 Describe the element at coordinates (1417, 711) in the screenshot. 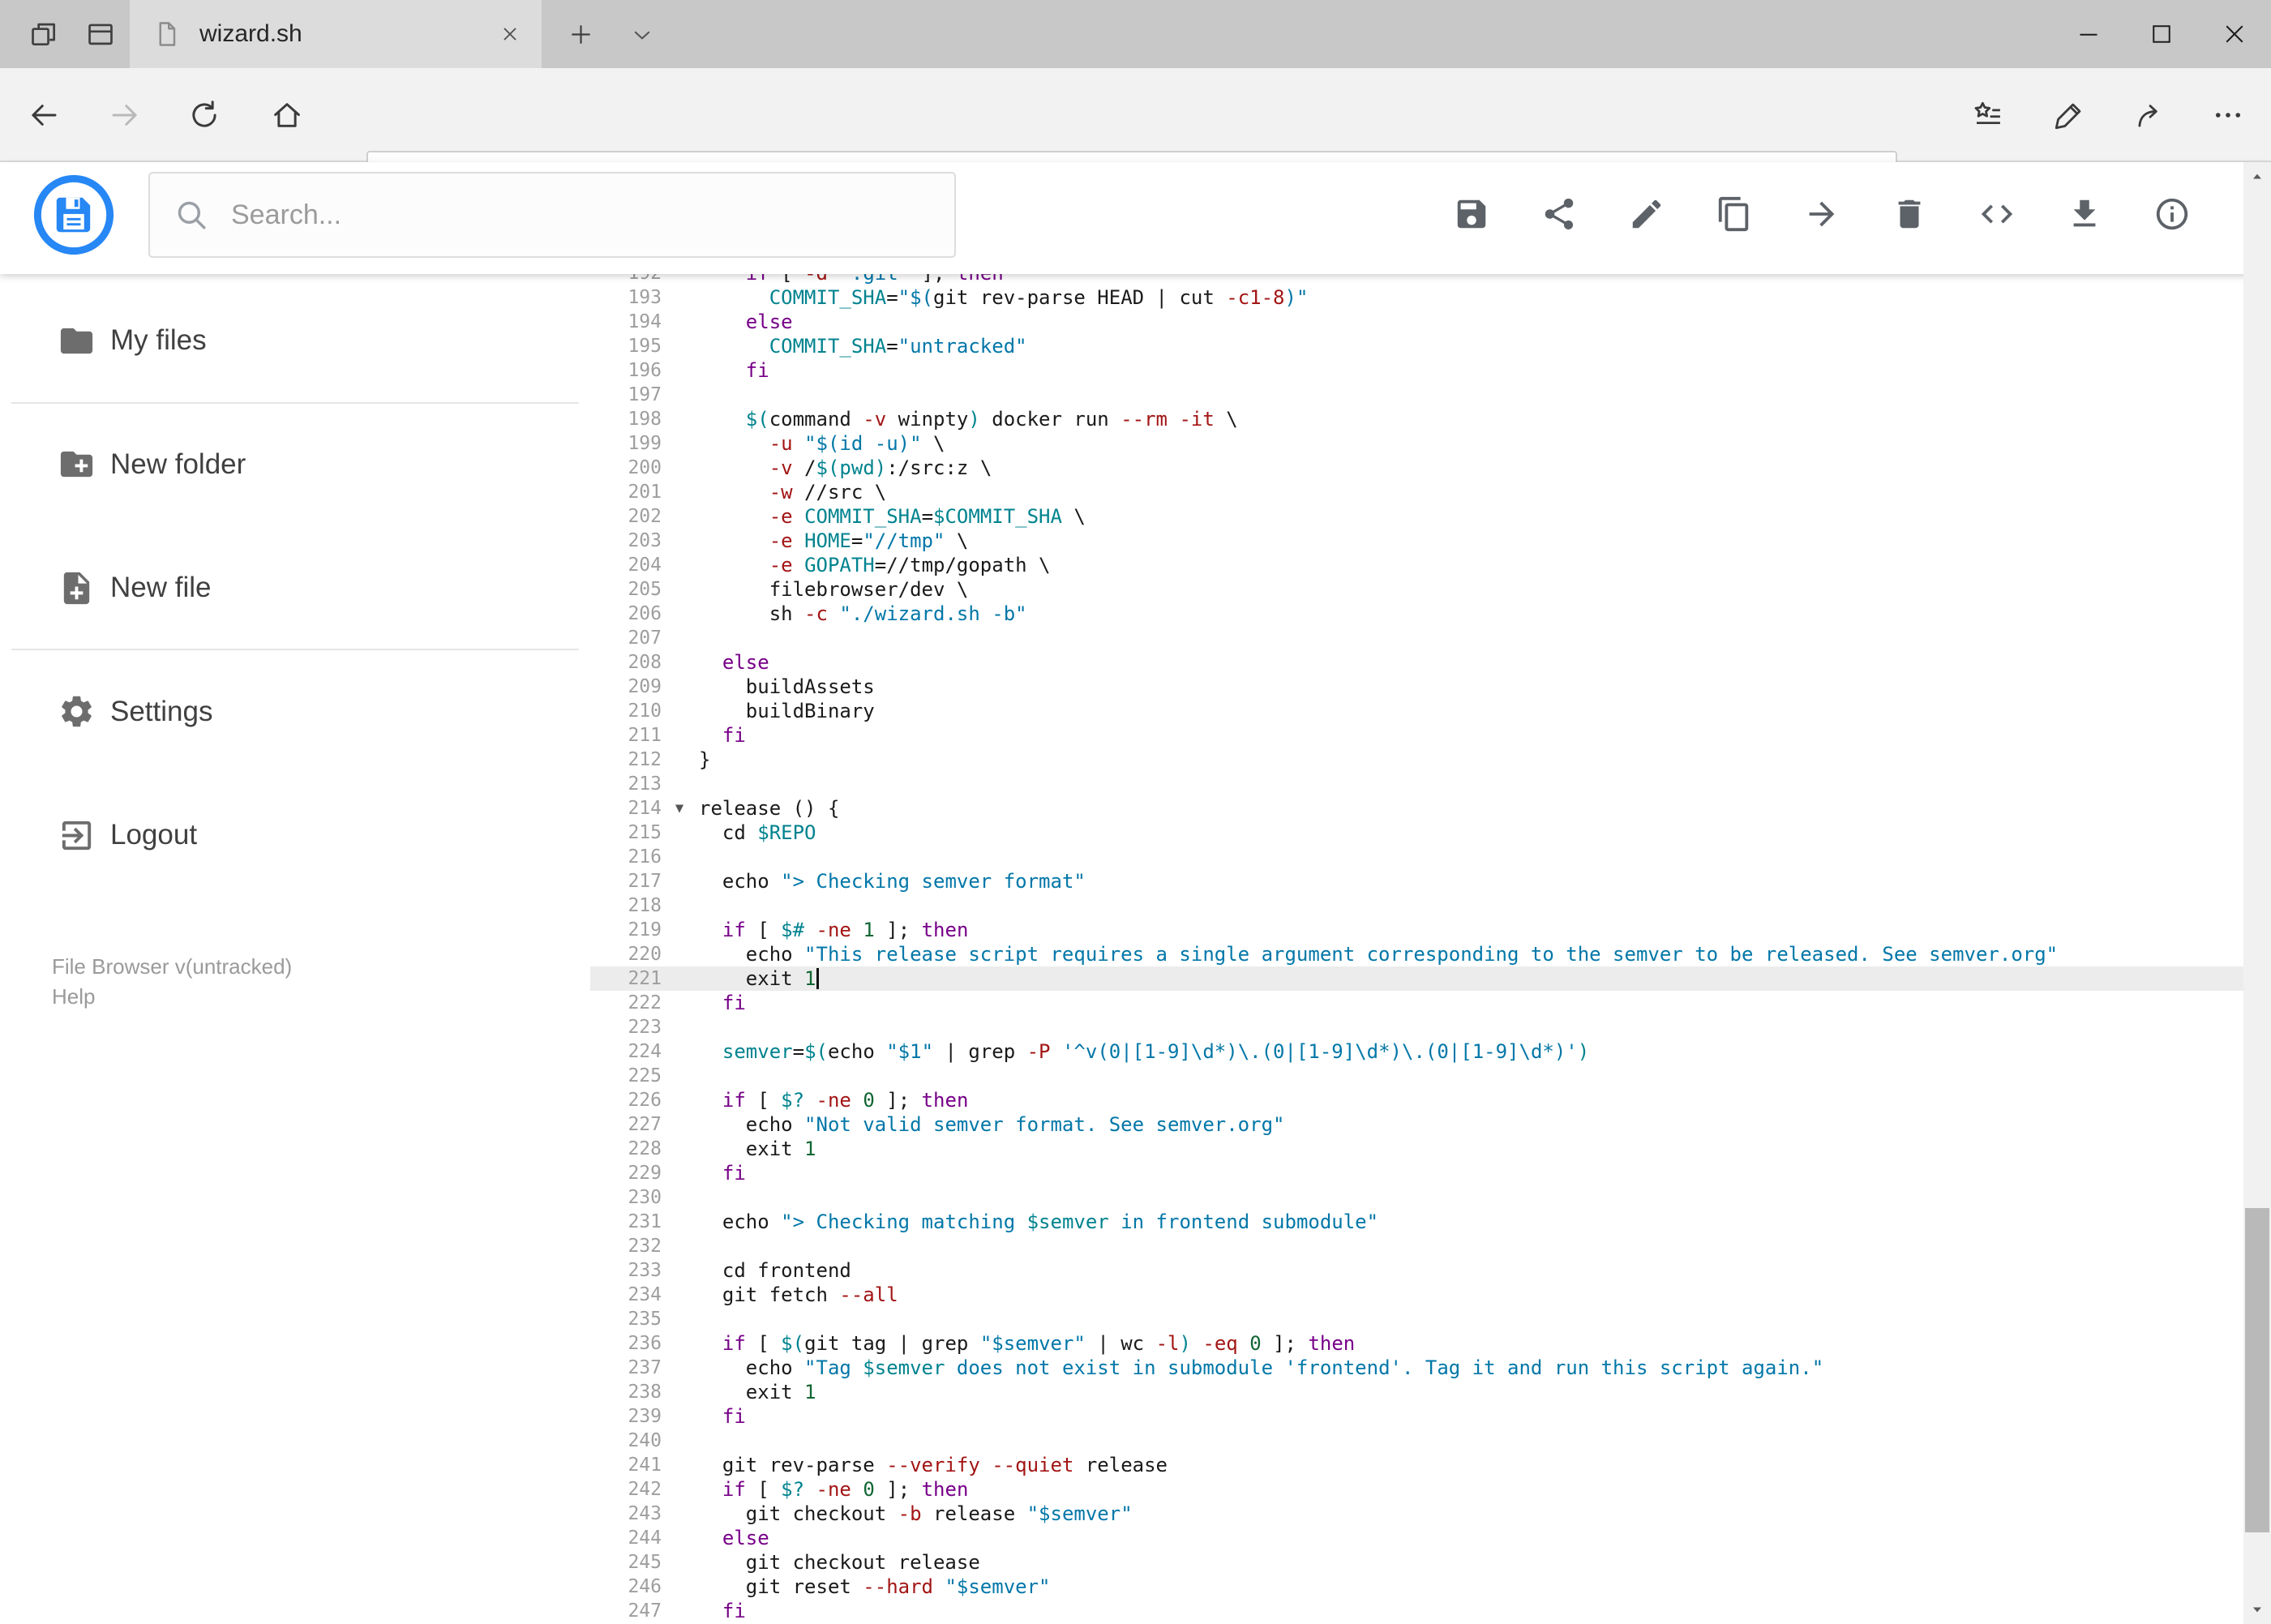

I see `code-line: 210 buildBinary` at that location.